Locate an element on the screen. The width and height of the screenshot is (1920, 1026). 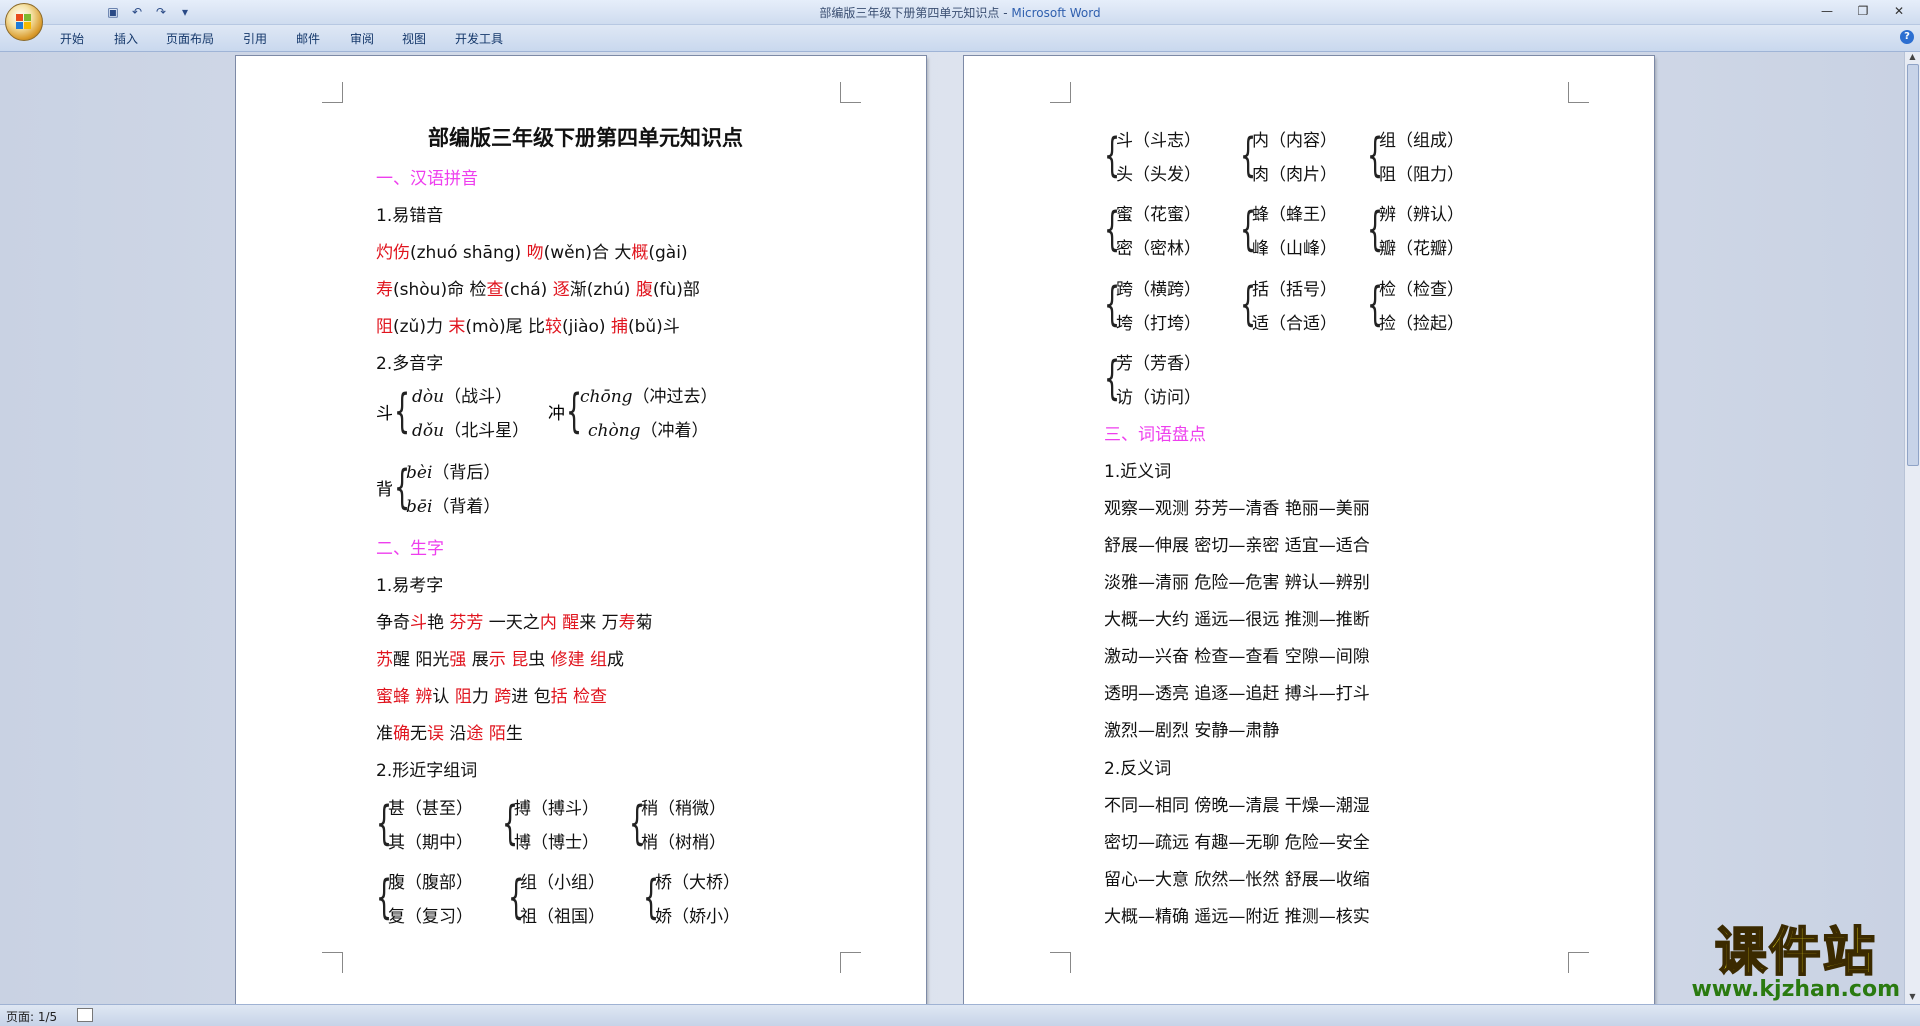
tab-insert: 插入 is located at coordinates (126, 38).